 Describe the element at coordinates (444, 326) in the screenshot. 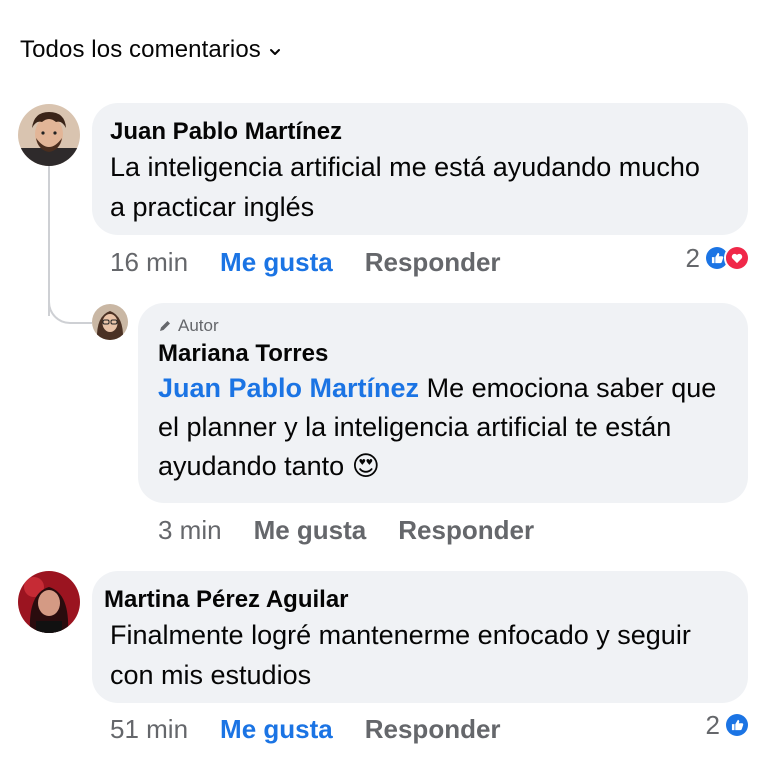

I see `author-badge: Autor` at that location.